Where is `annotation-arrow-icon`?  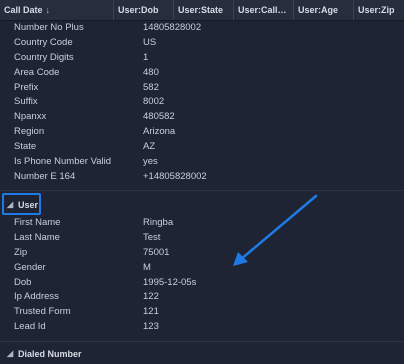 annotation-arrow-icon is located at coordinates (275, 230).